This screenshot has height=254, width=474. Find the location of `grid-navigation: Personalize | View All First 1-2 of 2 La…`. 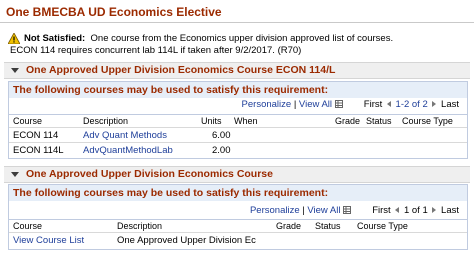

grid-navigation: Personalize | View All First 1-2 of 2 La… is located at coordinates (350, 106).